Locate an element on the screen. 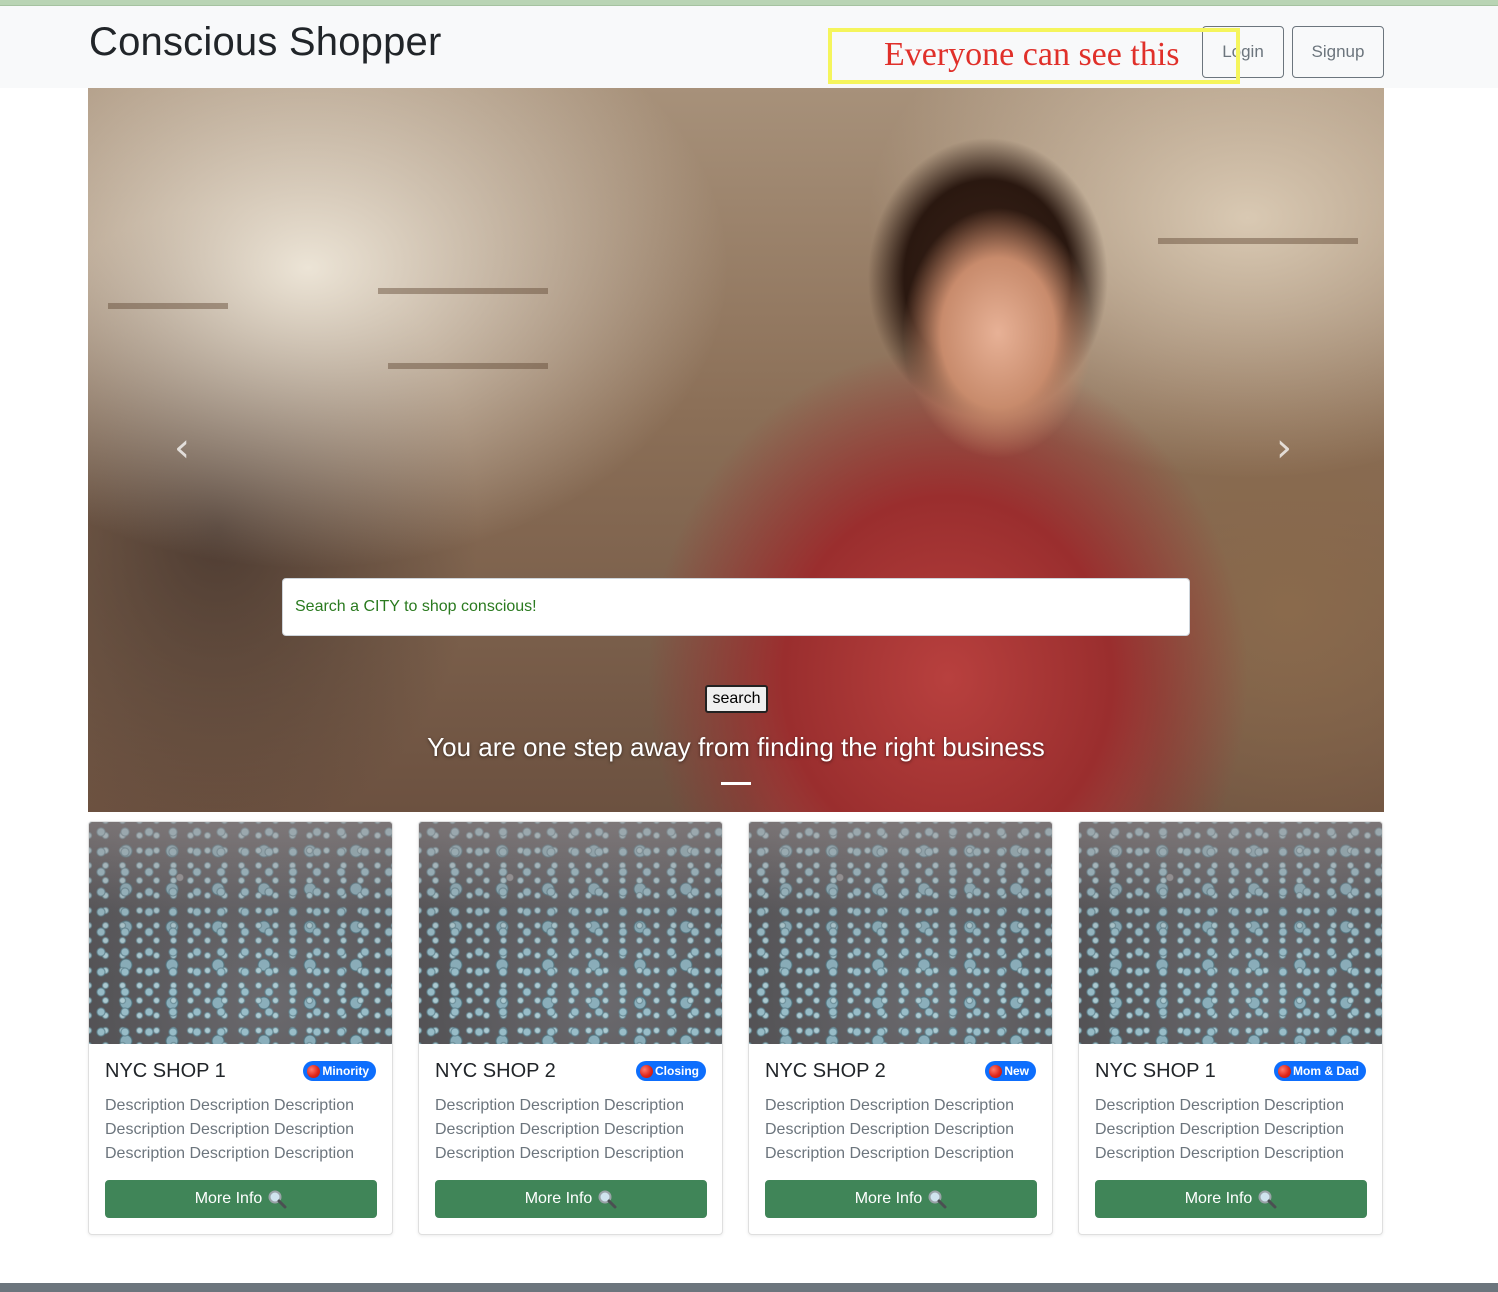 This screenshot has width=1498, height=1292. badge-label: Minority is located at coordinates (345, 1071).